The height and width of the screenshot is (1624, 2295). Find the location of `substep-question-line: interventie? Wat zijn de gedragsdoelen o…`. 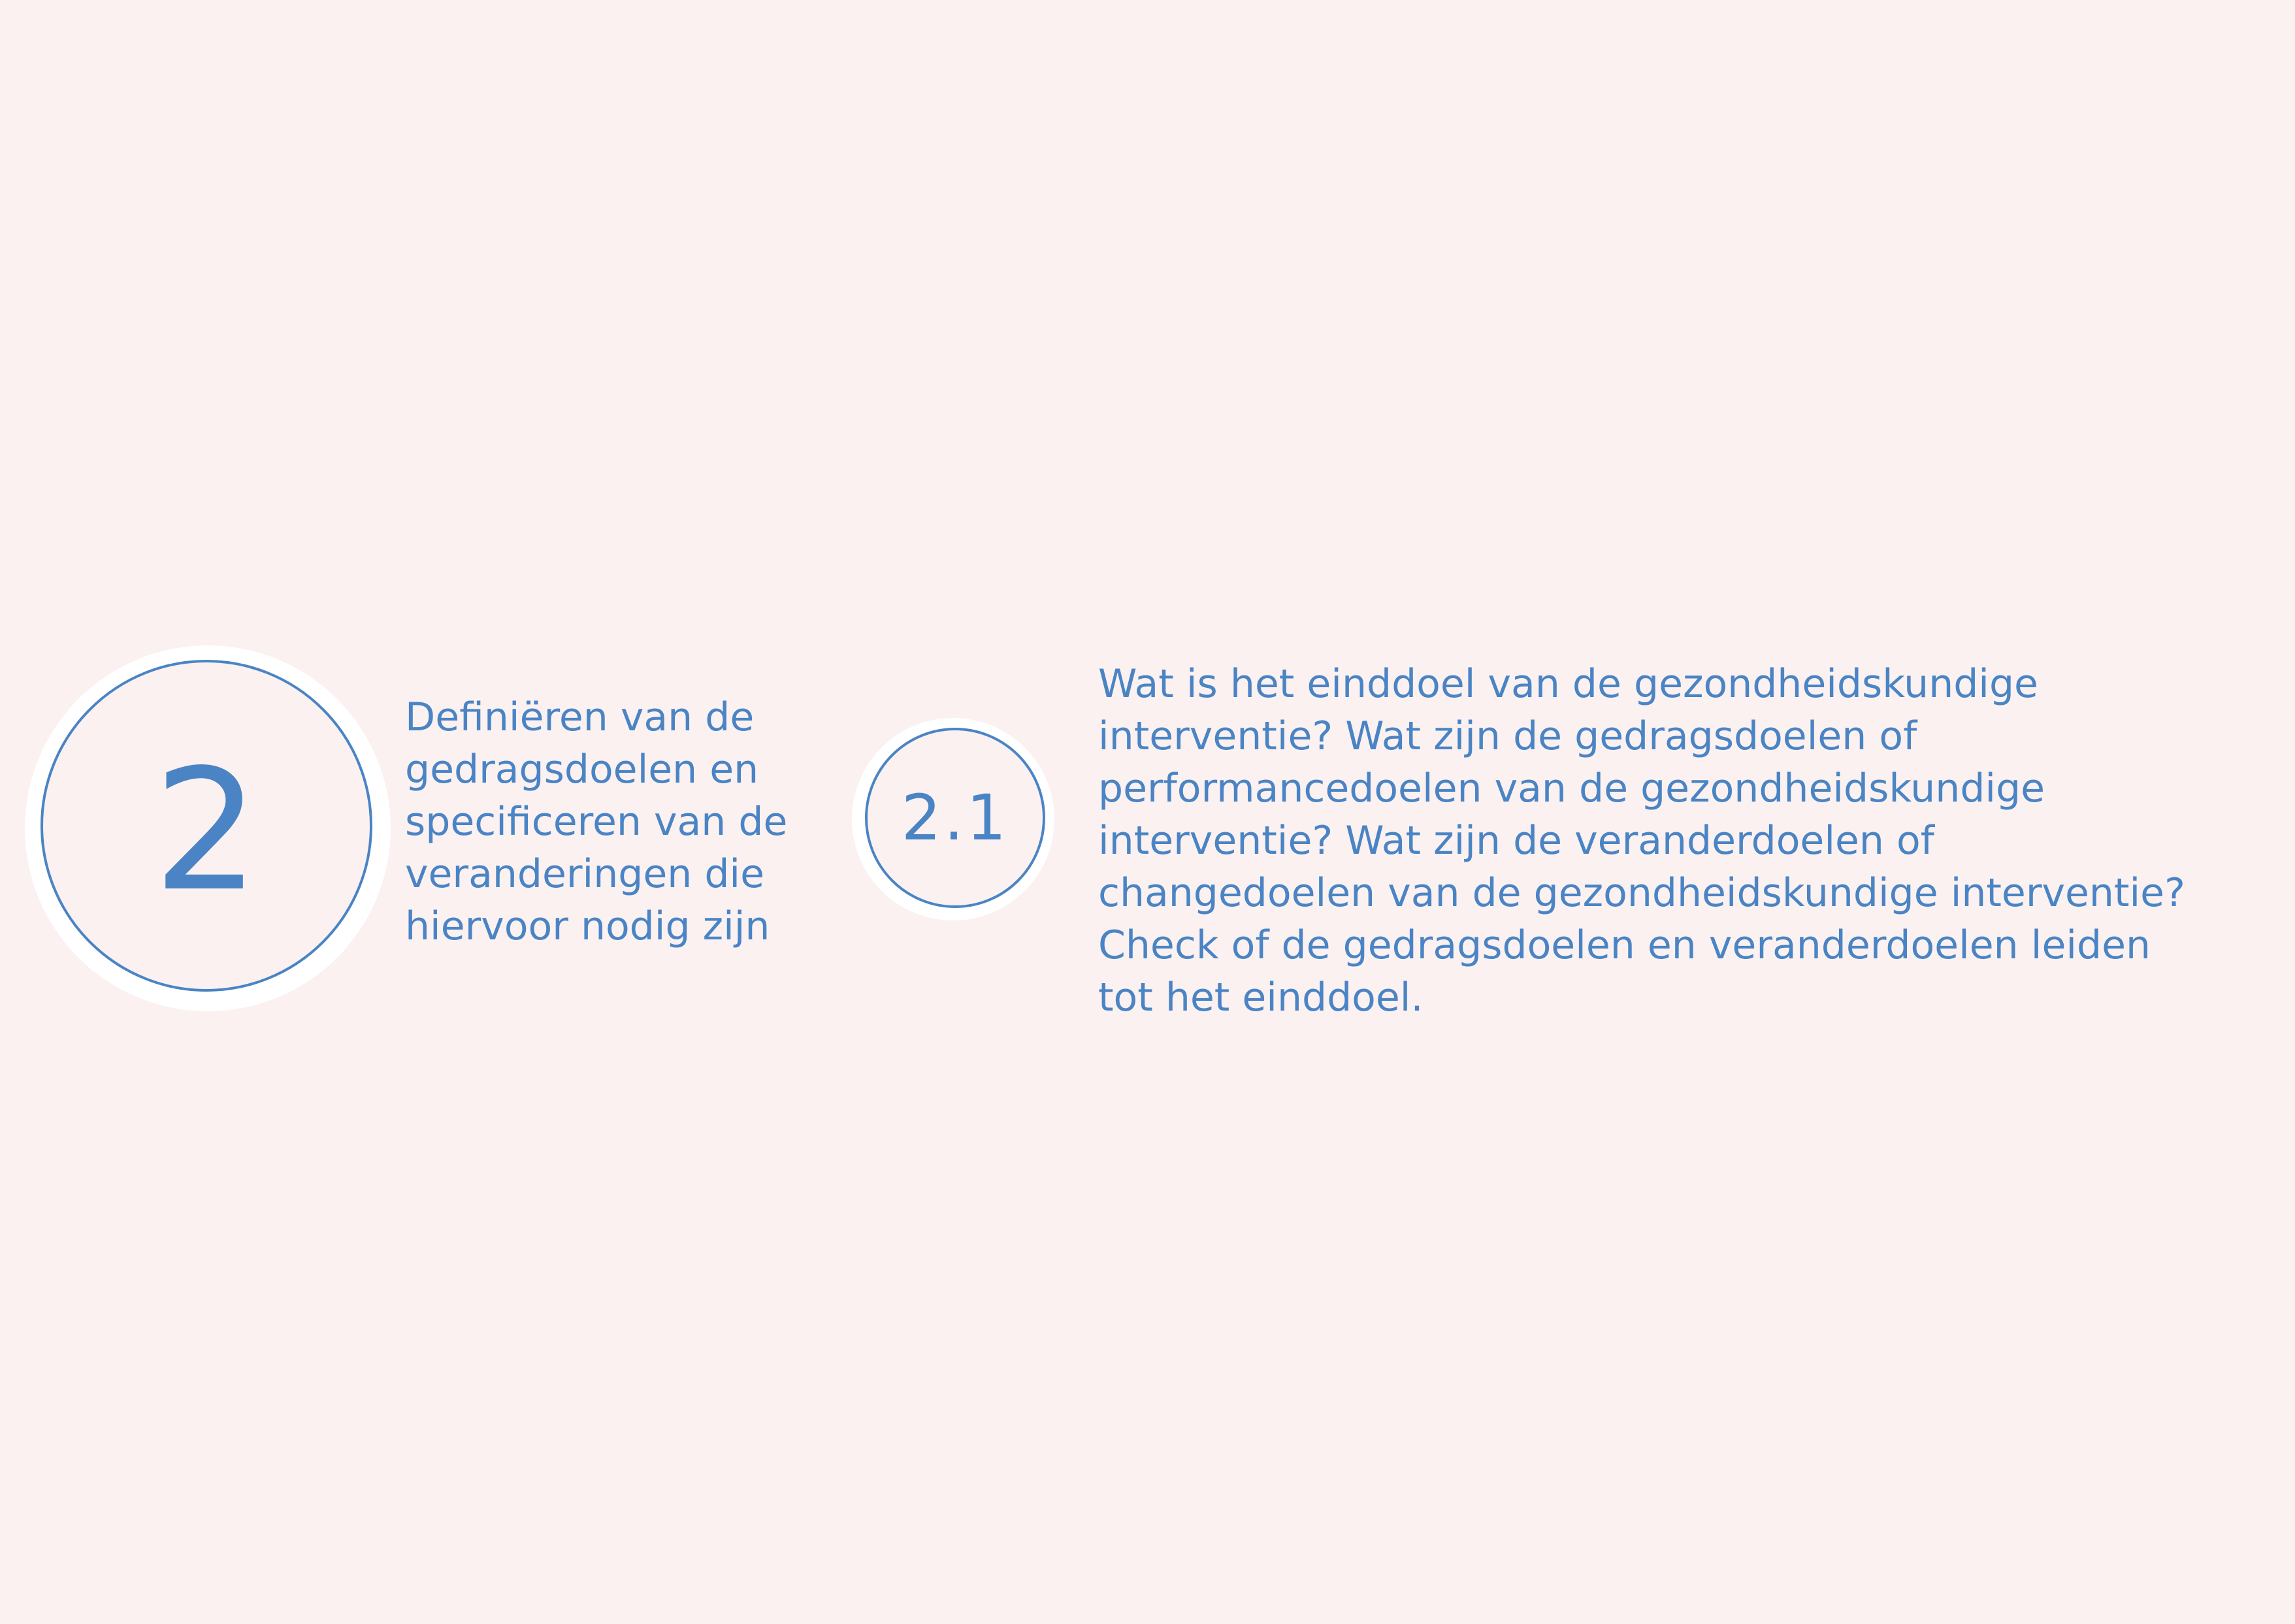

substep-question-line: interventie? Wat zijn de gedragsdoelen o… is located at coordinates (1507, 736).